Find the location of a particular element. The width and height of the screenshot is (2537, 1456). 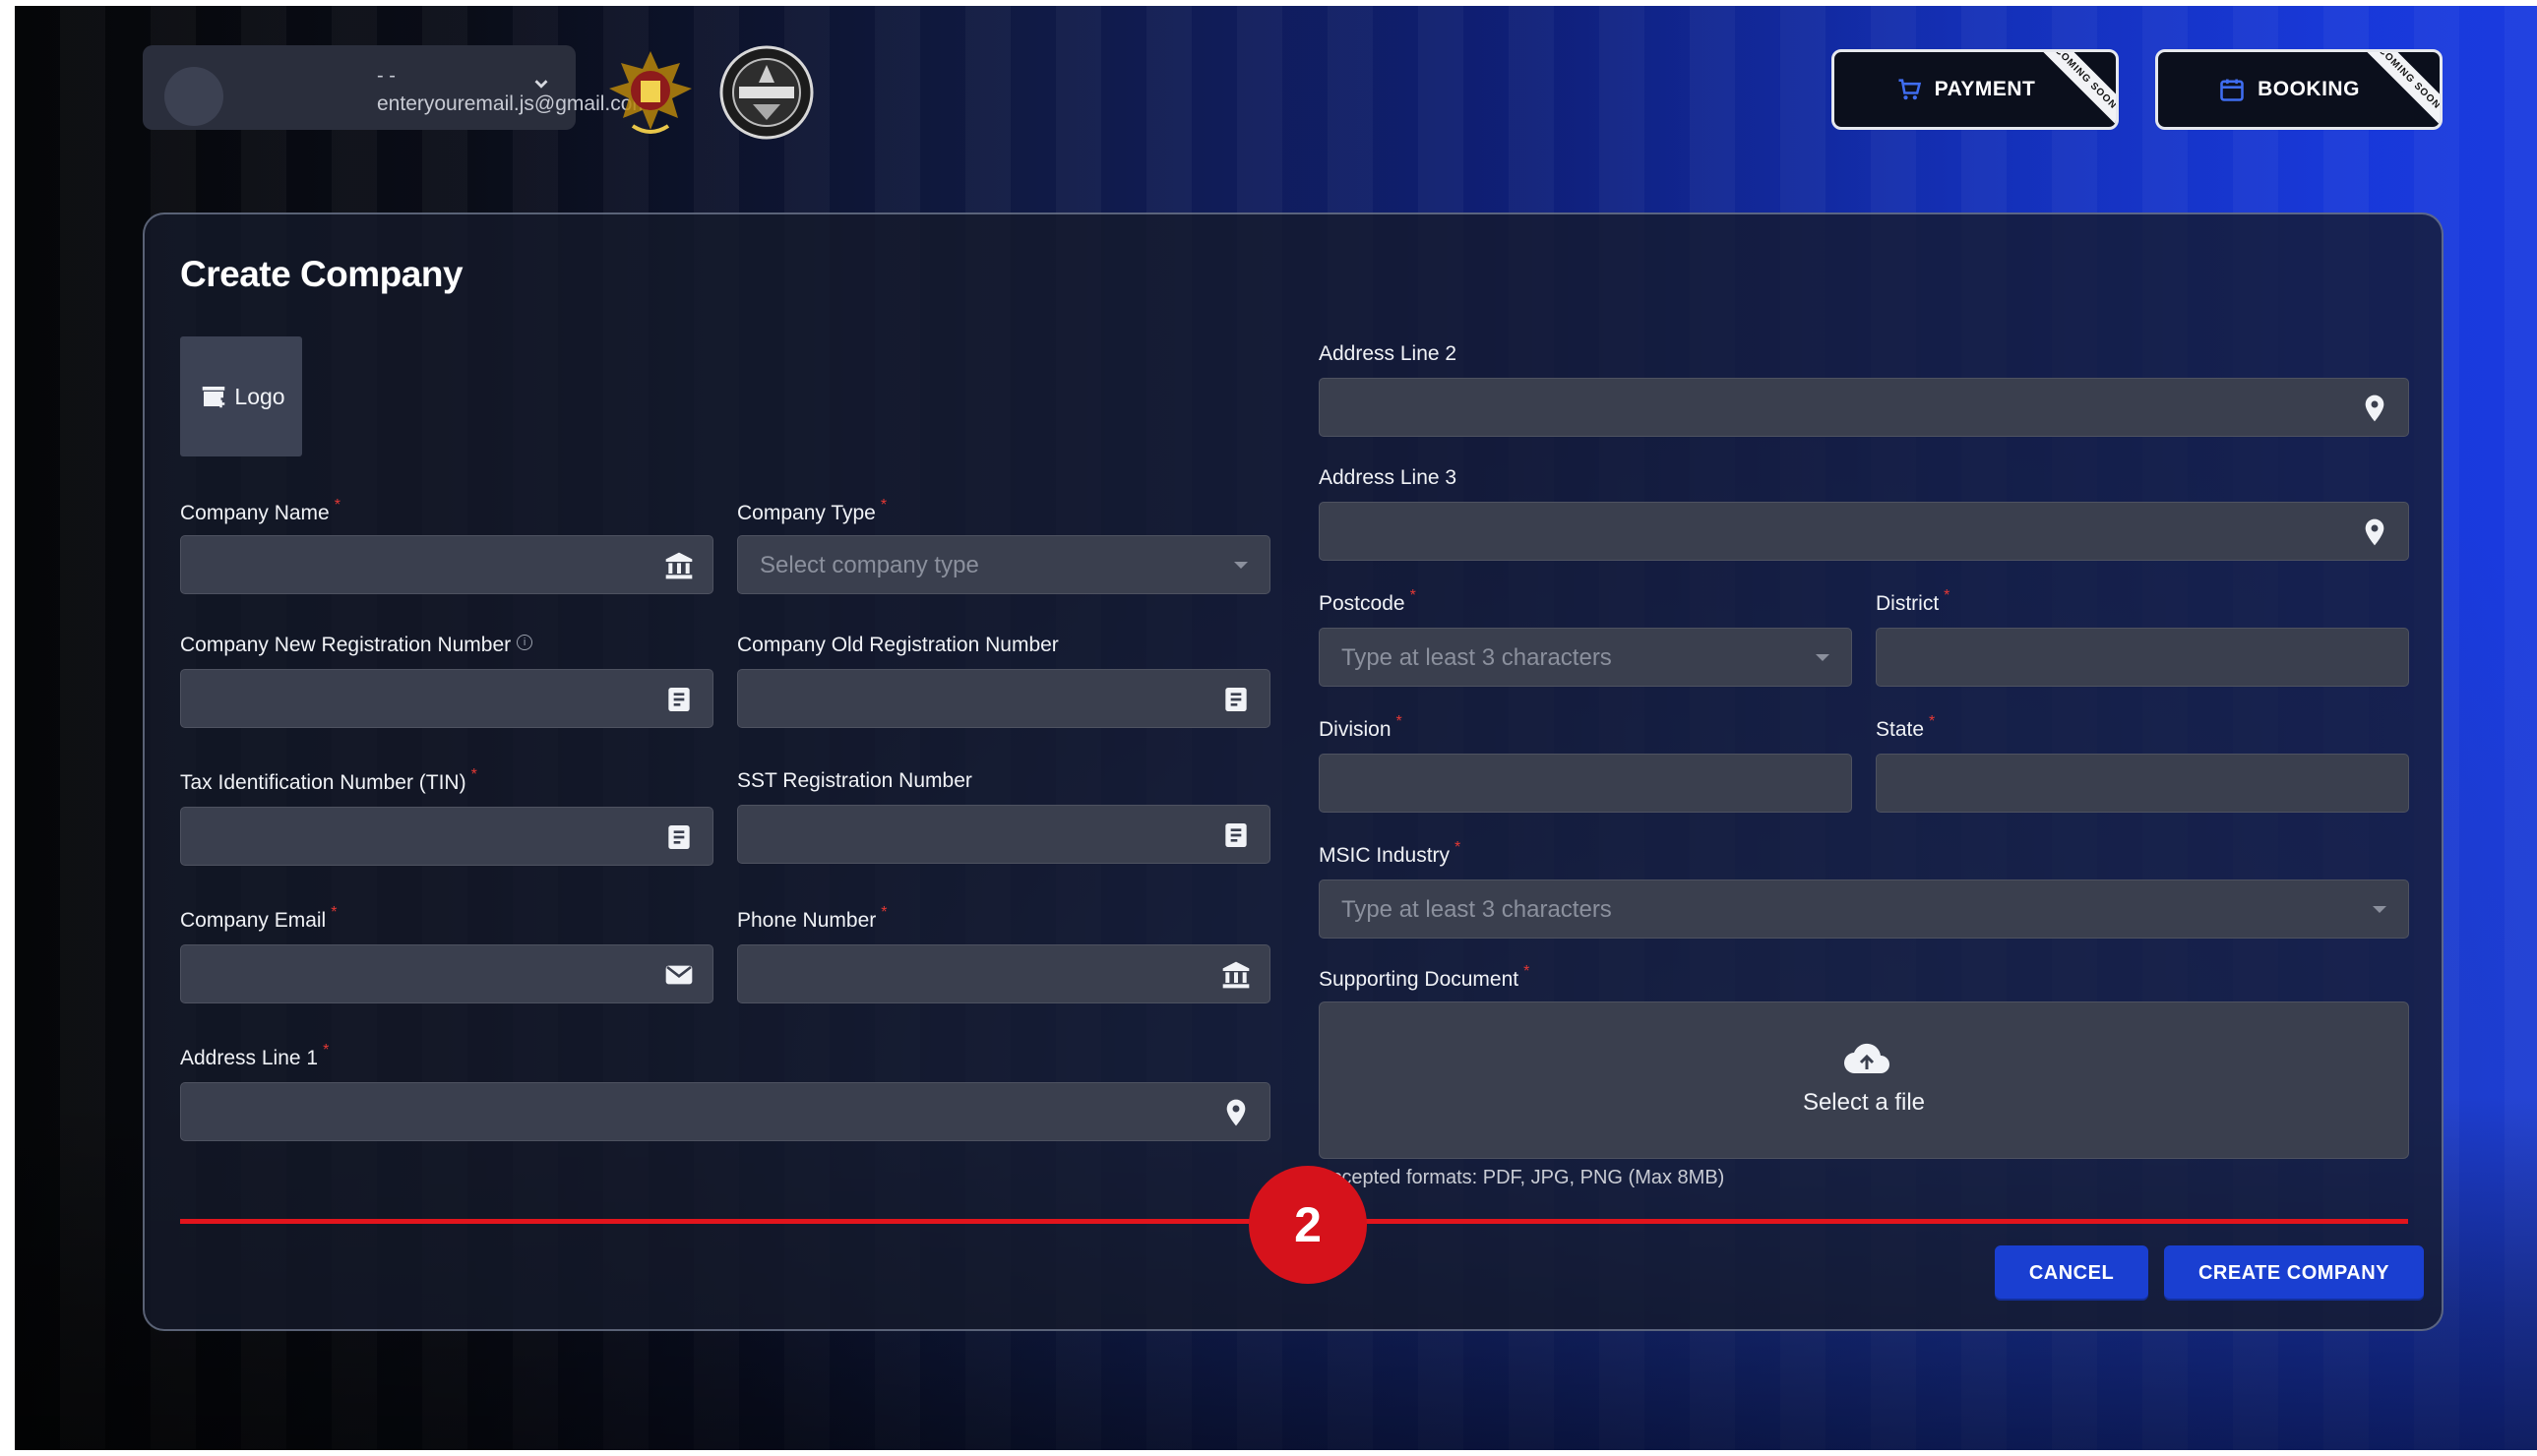

new-reg-label: Company New Registration Number i is located at coordinates (357, 645).